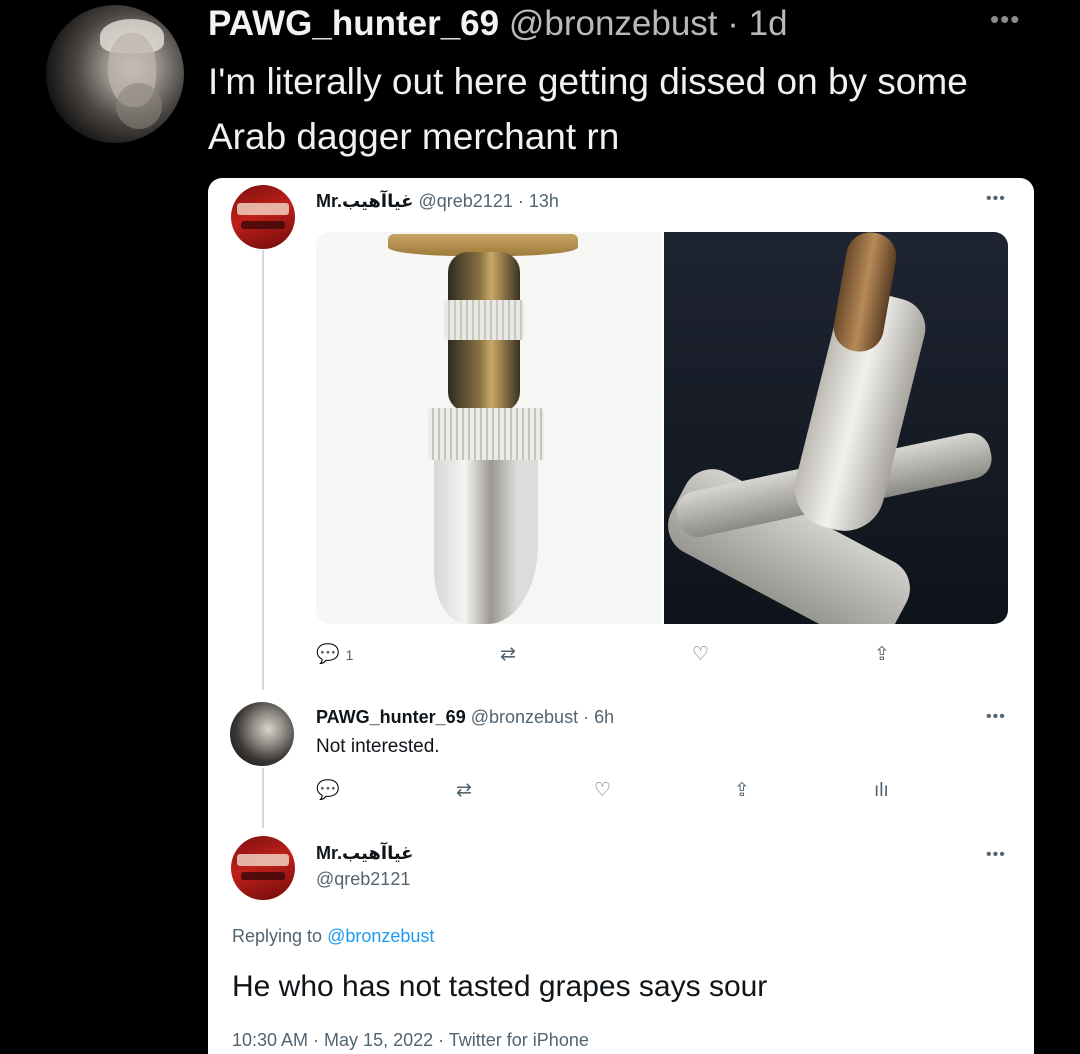 The height and width of the screenshot is (1054, 1080). I want to click on outer-display-name: PAWG_hunter_69, so click(353, 23).